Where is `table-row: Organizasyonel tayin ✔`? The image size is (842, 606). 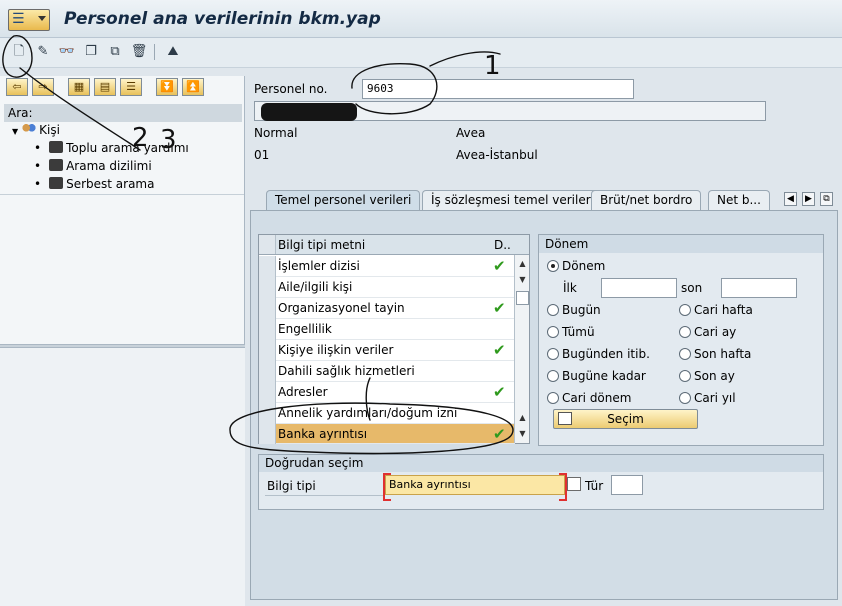 table-row: Organizasyonel tayin ✔ is located at coordinates (387, 308).